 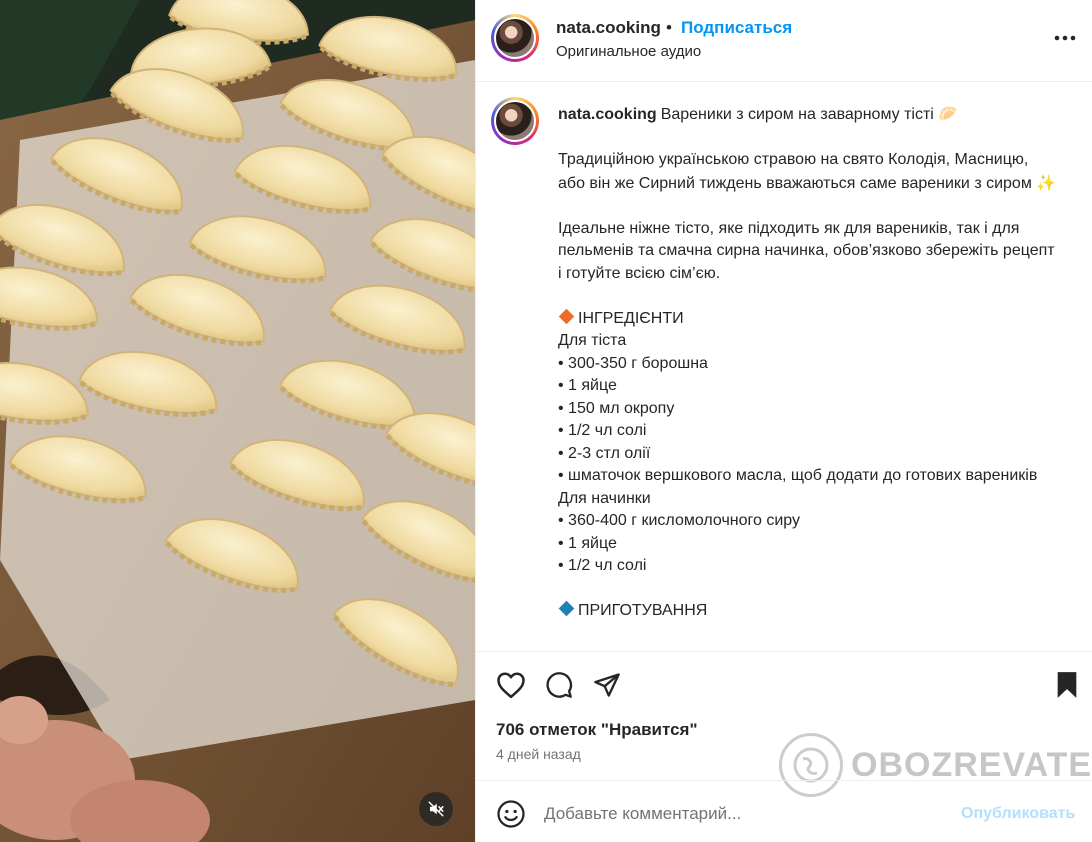 I want to click on dough-item: • 2-3 стл олії, so click(x=604, y=453).